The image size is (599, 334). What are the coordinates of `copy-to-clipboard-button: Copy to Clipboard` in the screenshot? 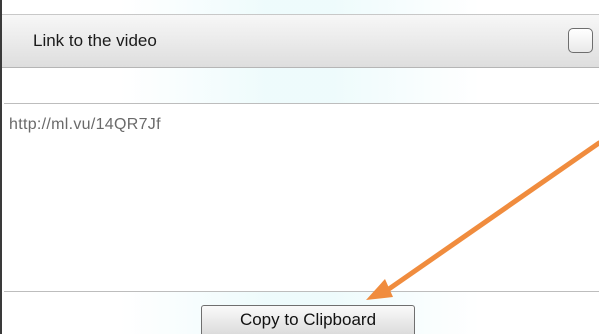 It's located at (308, 319).